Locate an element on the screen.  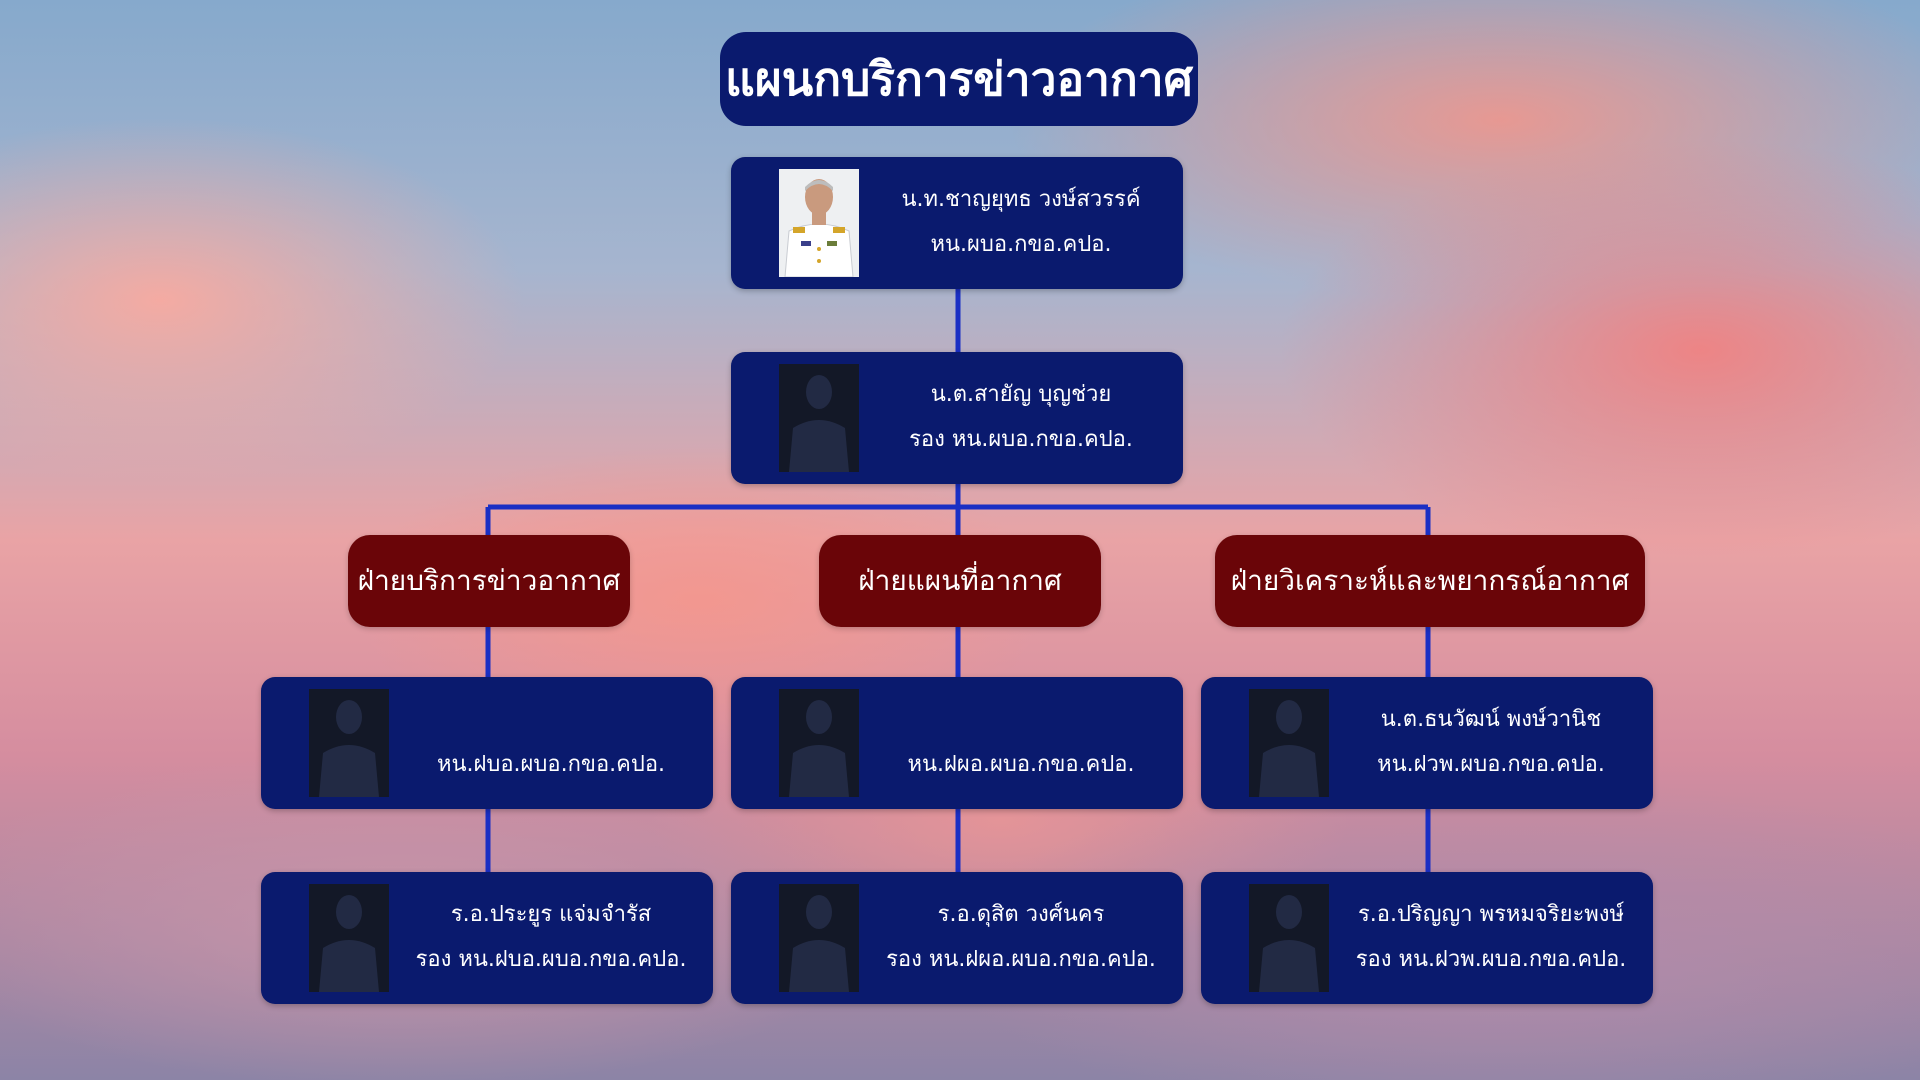
section-deputy-position: รอง หน.ฝบอ.ผบอ.กขอ.คปอ. is located at coordinates (551, 959).